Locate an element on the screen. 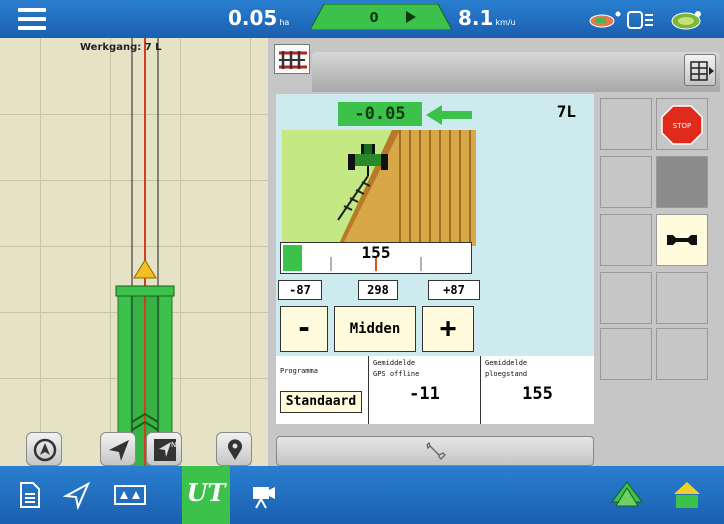 This screenshot has width=724, height=524. display-status-icon is located at coordinates (640, 20).